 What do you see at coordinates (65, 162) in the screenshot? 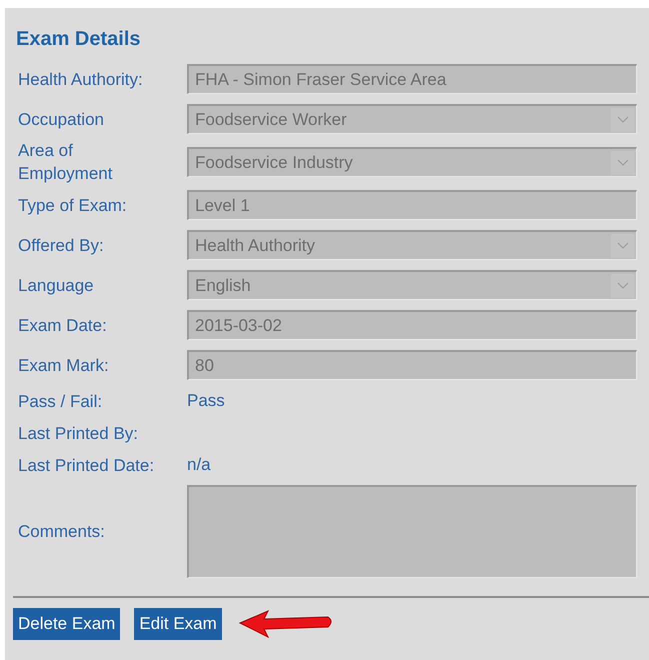
I see `field-label: Area of Employment` at bounding box center [65, 162].